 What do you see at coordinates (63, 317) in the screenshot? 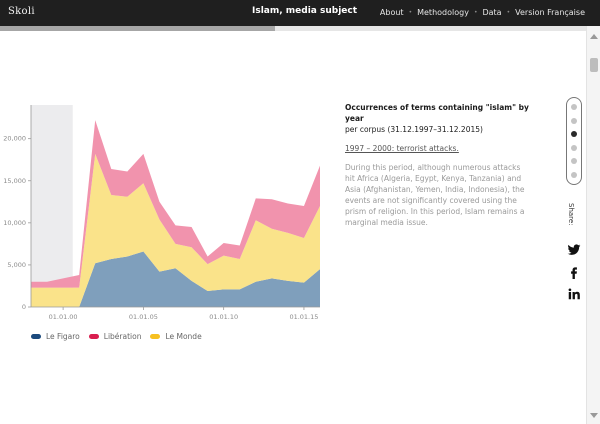
I see `x-tick-label: 01.01.00` at bounding box center [63, 317].